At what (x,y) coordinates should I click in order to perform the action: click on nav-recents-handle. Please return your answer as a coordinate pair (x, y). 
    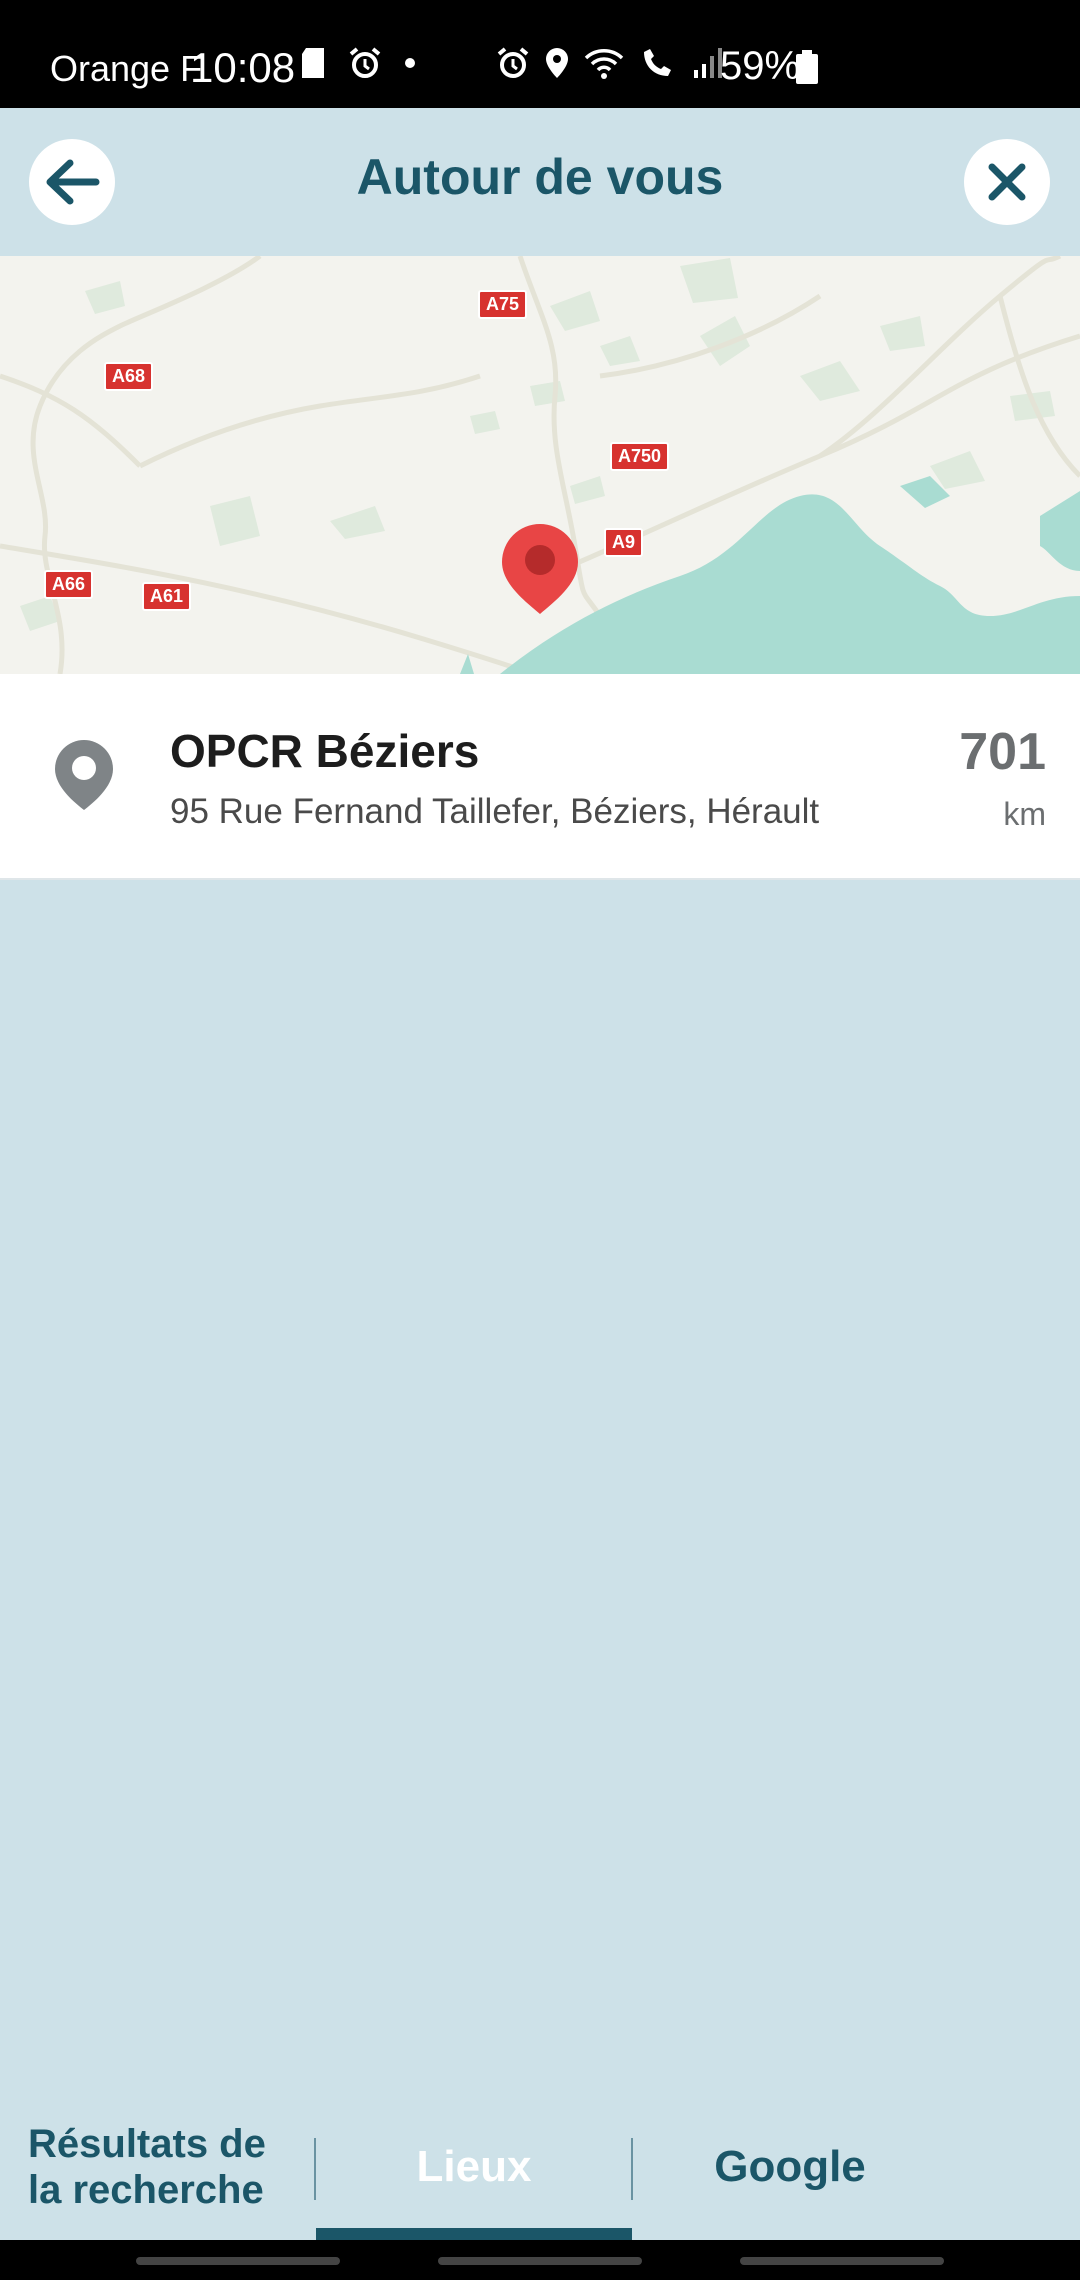
    Looking at the image, I should click on (238, 2261).